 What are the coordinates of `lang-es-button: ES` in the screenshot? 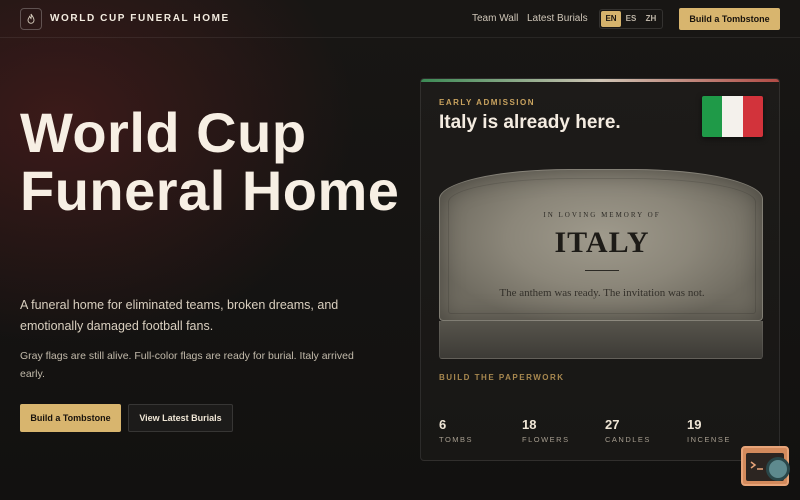 It's located at (631, 19).